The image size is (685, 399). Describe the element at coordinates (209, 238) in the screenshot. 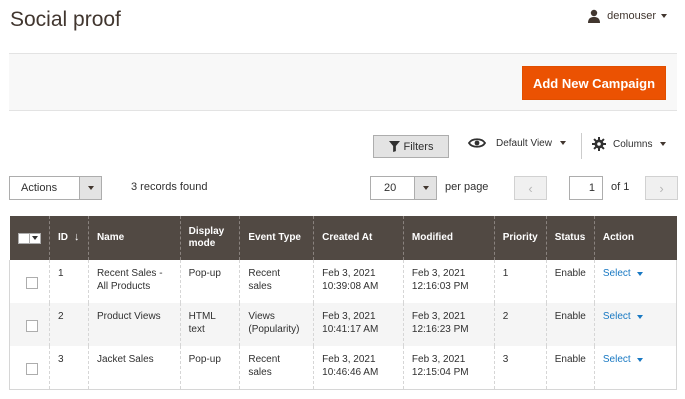

I see `column-header-display-mode: Display mode` at that location.